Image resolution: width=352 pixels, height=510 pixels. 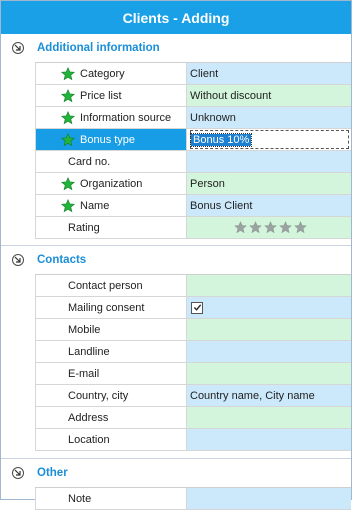 What do you see at coordinates (269, 329) in the screenshot?
I see `mobile-value` at bounding box center [269, 329].